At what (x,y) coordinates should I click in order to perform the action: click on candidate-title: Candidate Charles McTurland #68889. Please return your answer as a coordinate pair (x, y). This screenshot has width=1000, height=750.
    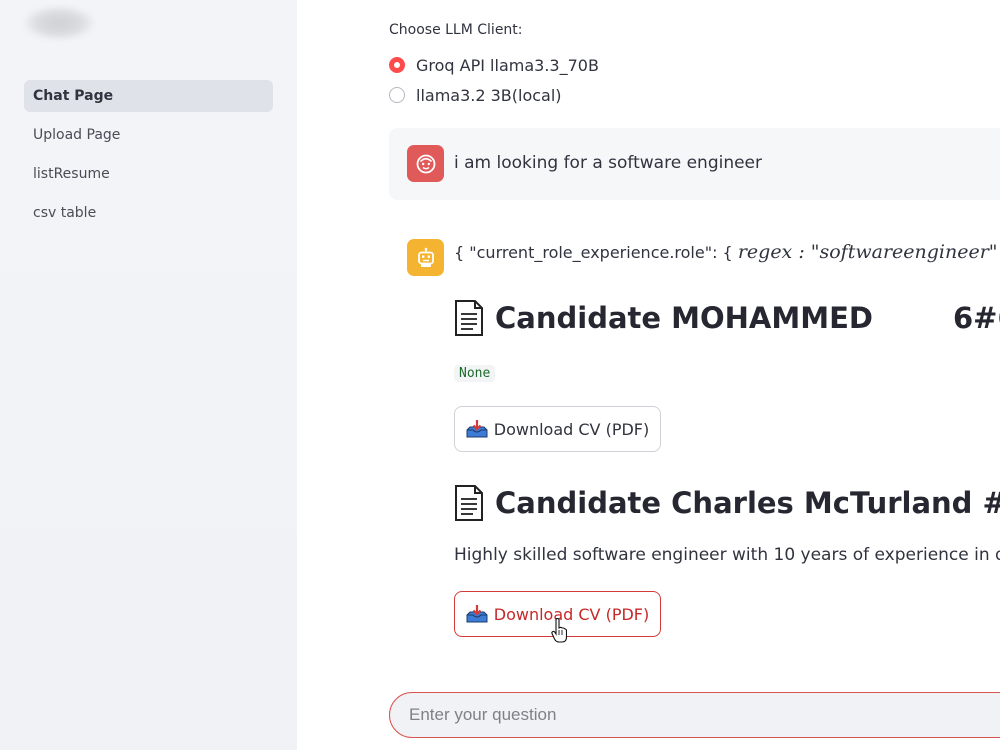
    Looking at the image, I should click on (727, 503).